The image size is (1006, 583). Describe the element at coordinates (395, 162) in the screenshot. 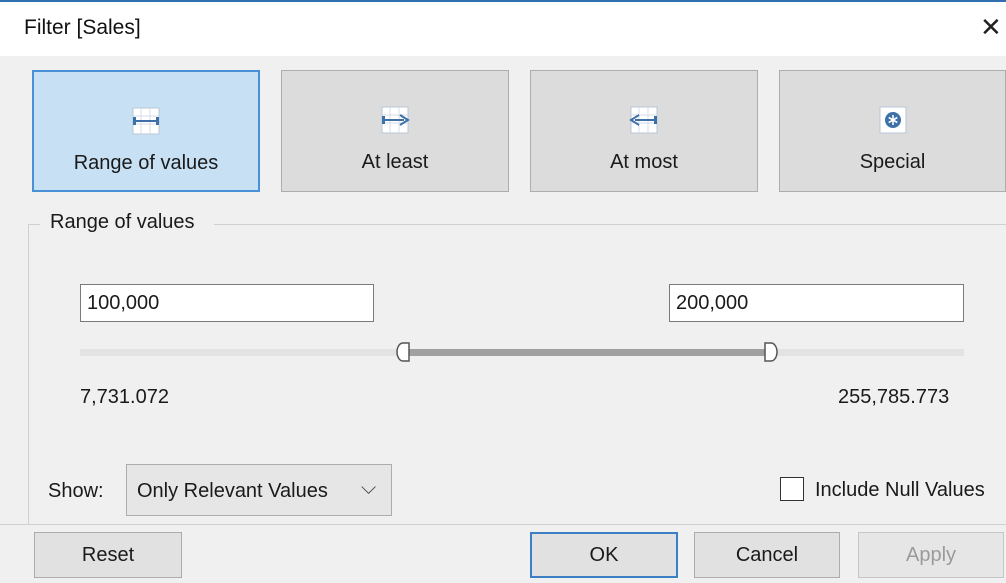

I see `mode-label: At least` at that location.